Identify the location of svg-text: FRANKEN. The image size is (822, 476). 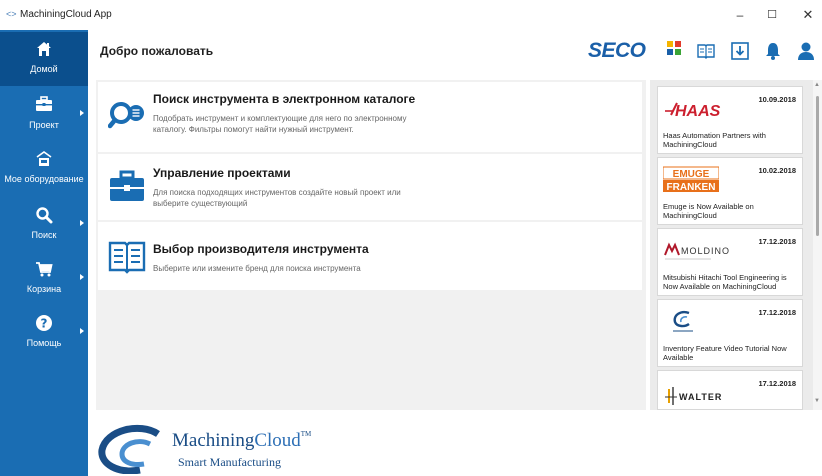
(691, 187).